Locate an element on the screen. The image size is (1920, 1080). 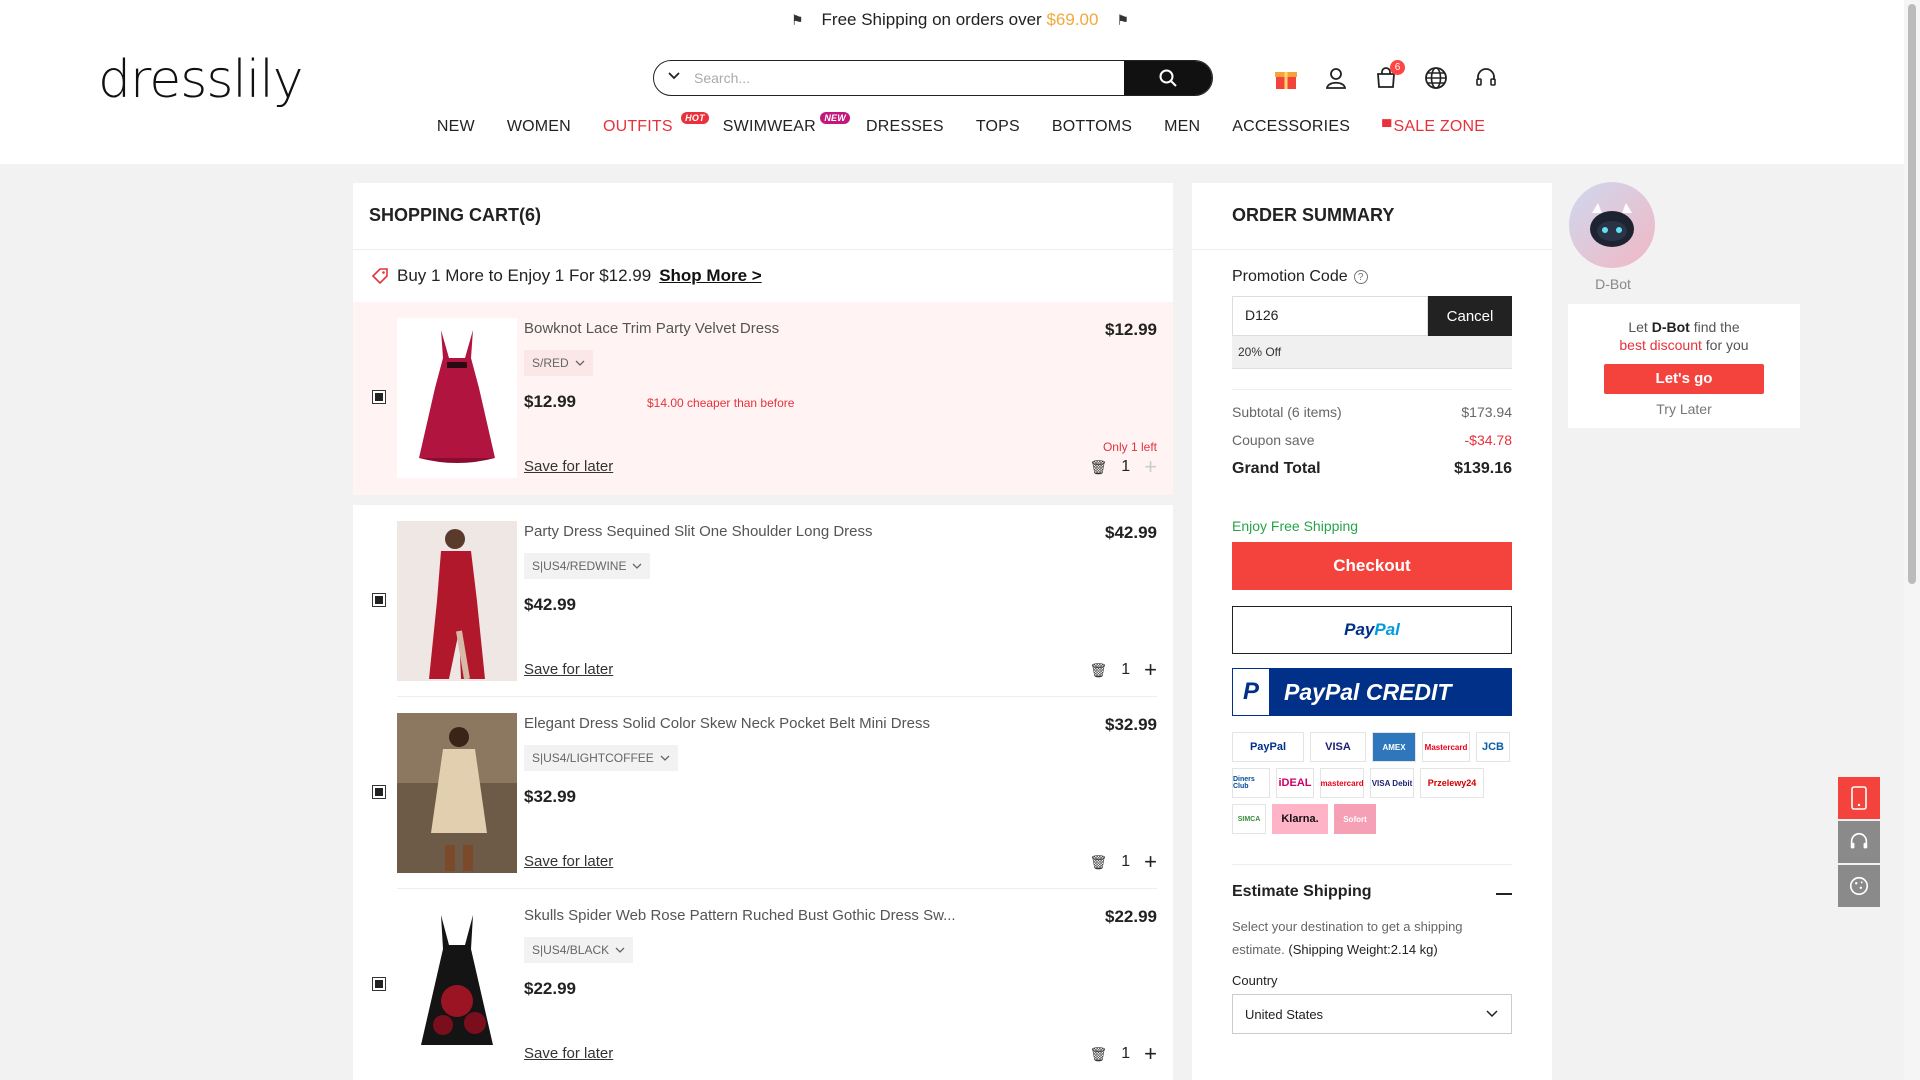
floating-side-buttons is located at coordinates (1859, 843).